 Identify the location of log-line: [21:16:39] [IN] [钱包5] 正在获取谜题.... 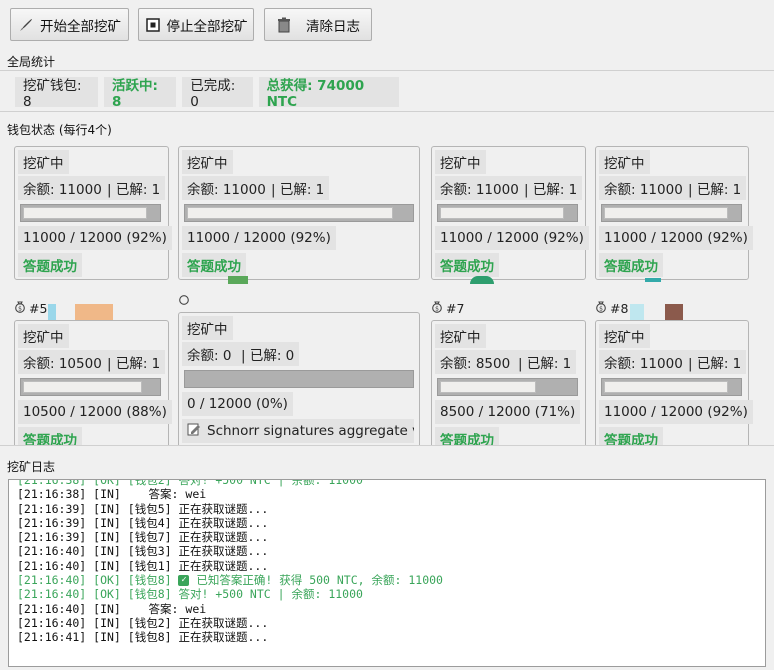
(143, 508).